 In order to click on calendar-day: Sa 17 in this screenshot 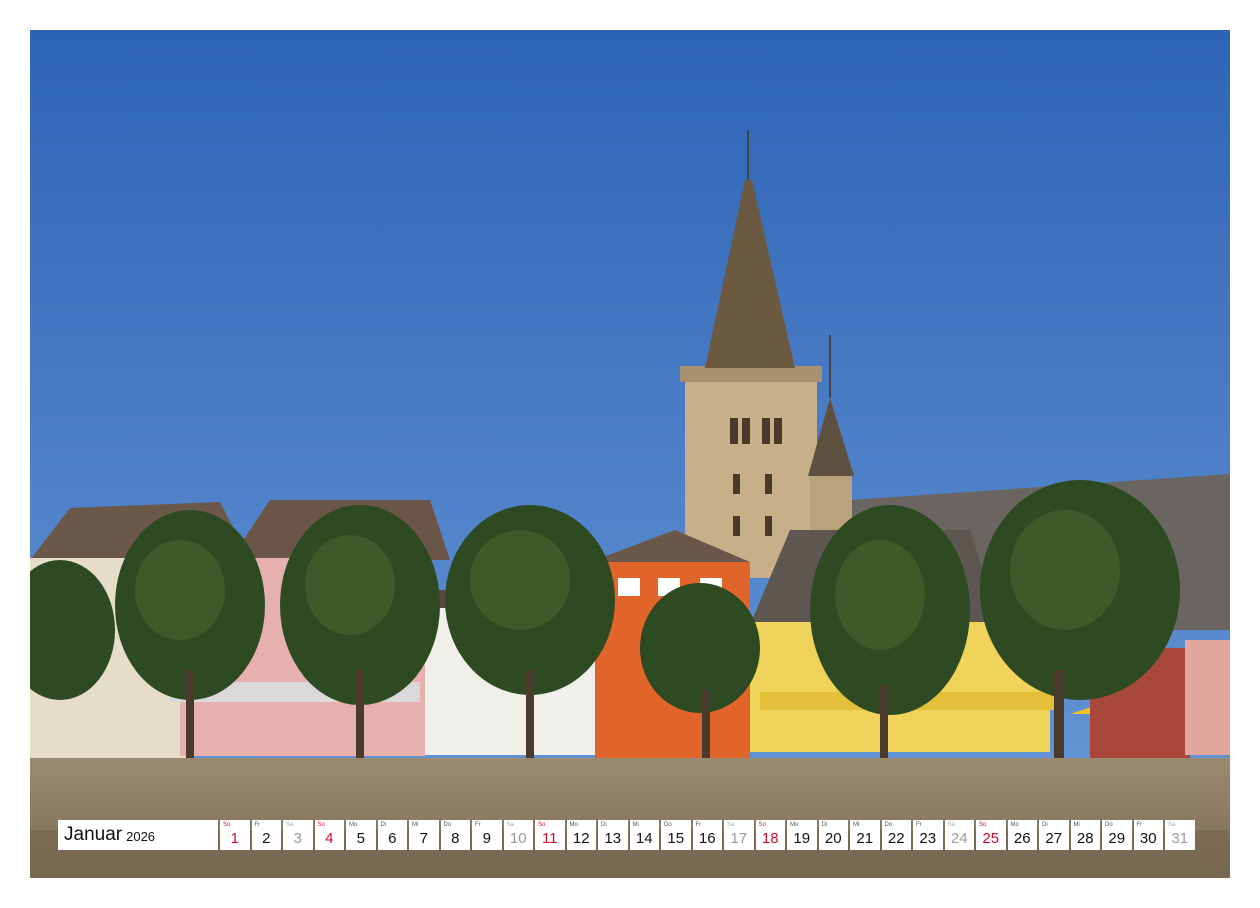, I will do `click(739, 835)`.